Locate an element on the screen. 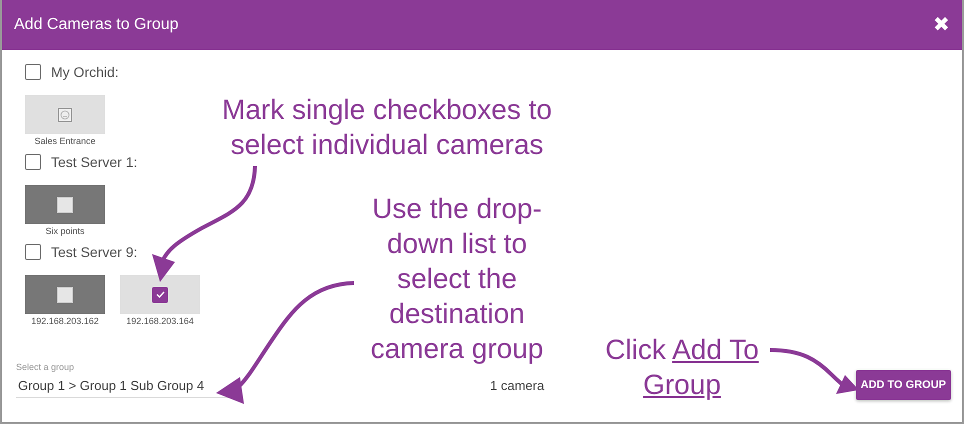 The width and height of the screenshot is (964, 424). annotation-text: Use the drop-down list to select the destination camera group is located at coordinates (457, 279).